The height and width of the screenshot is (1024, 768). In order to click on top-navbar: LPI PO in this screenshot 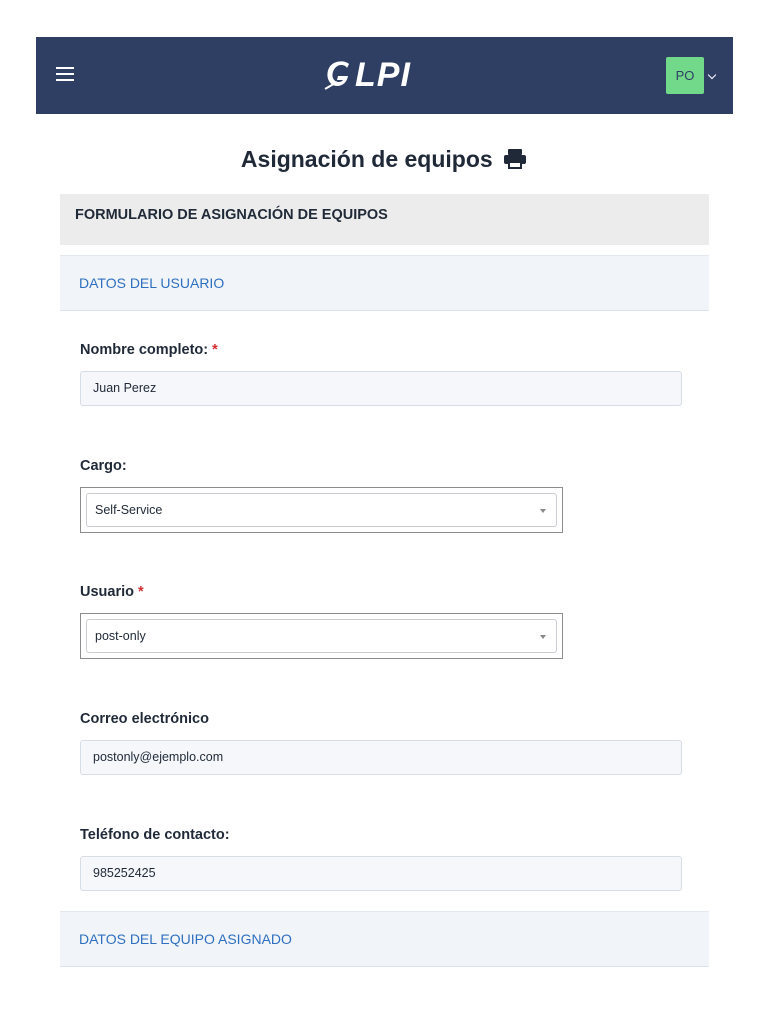, I will do `click(384, 75)`.